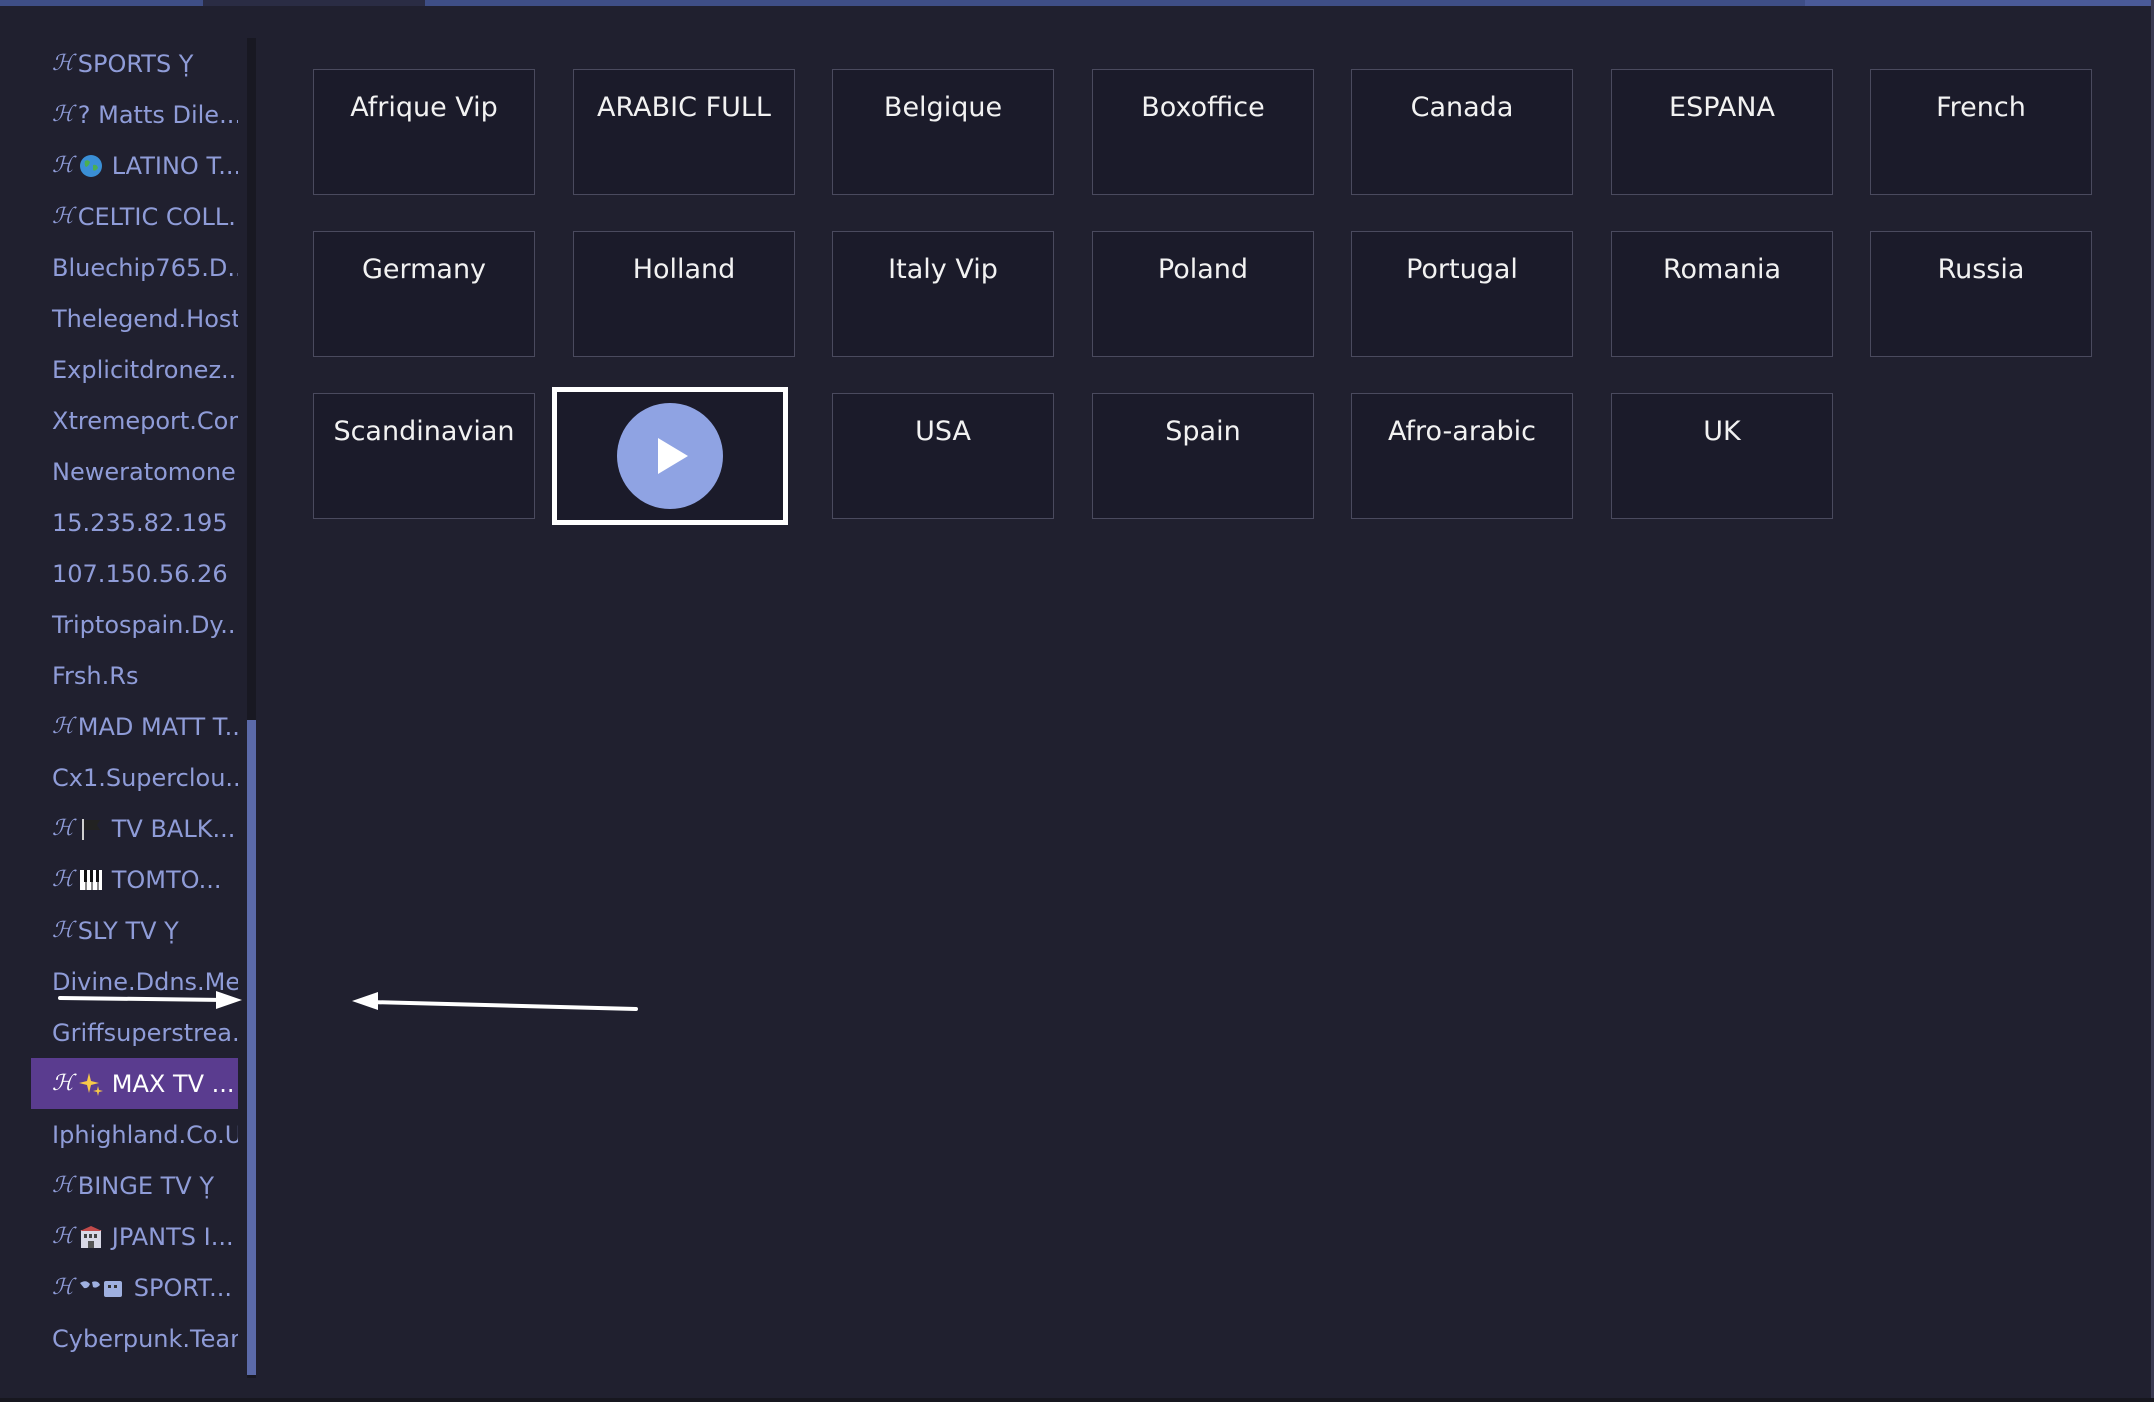  I want to click on annotation-arrows, so click(348, 1001).